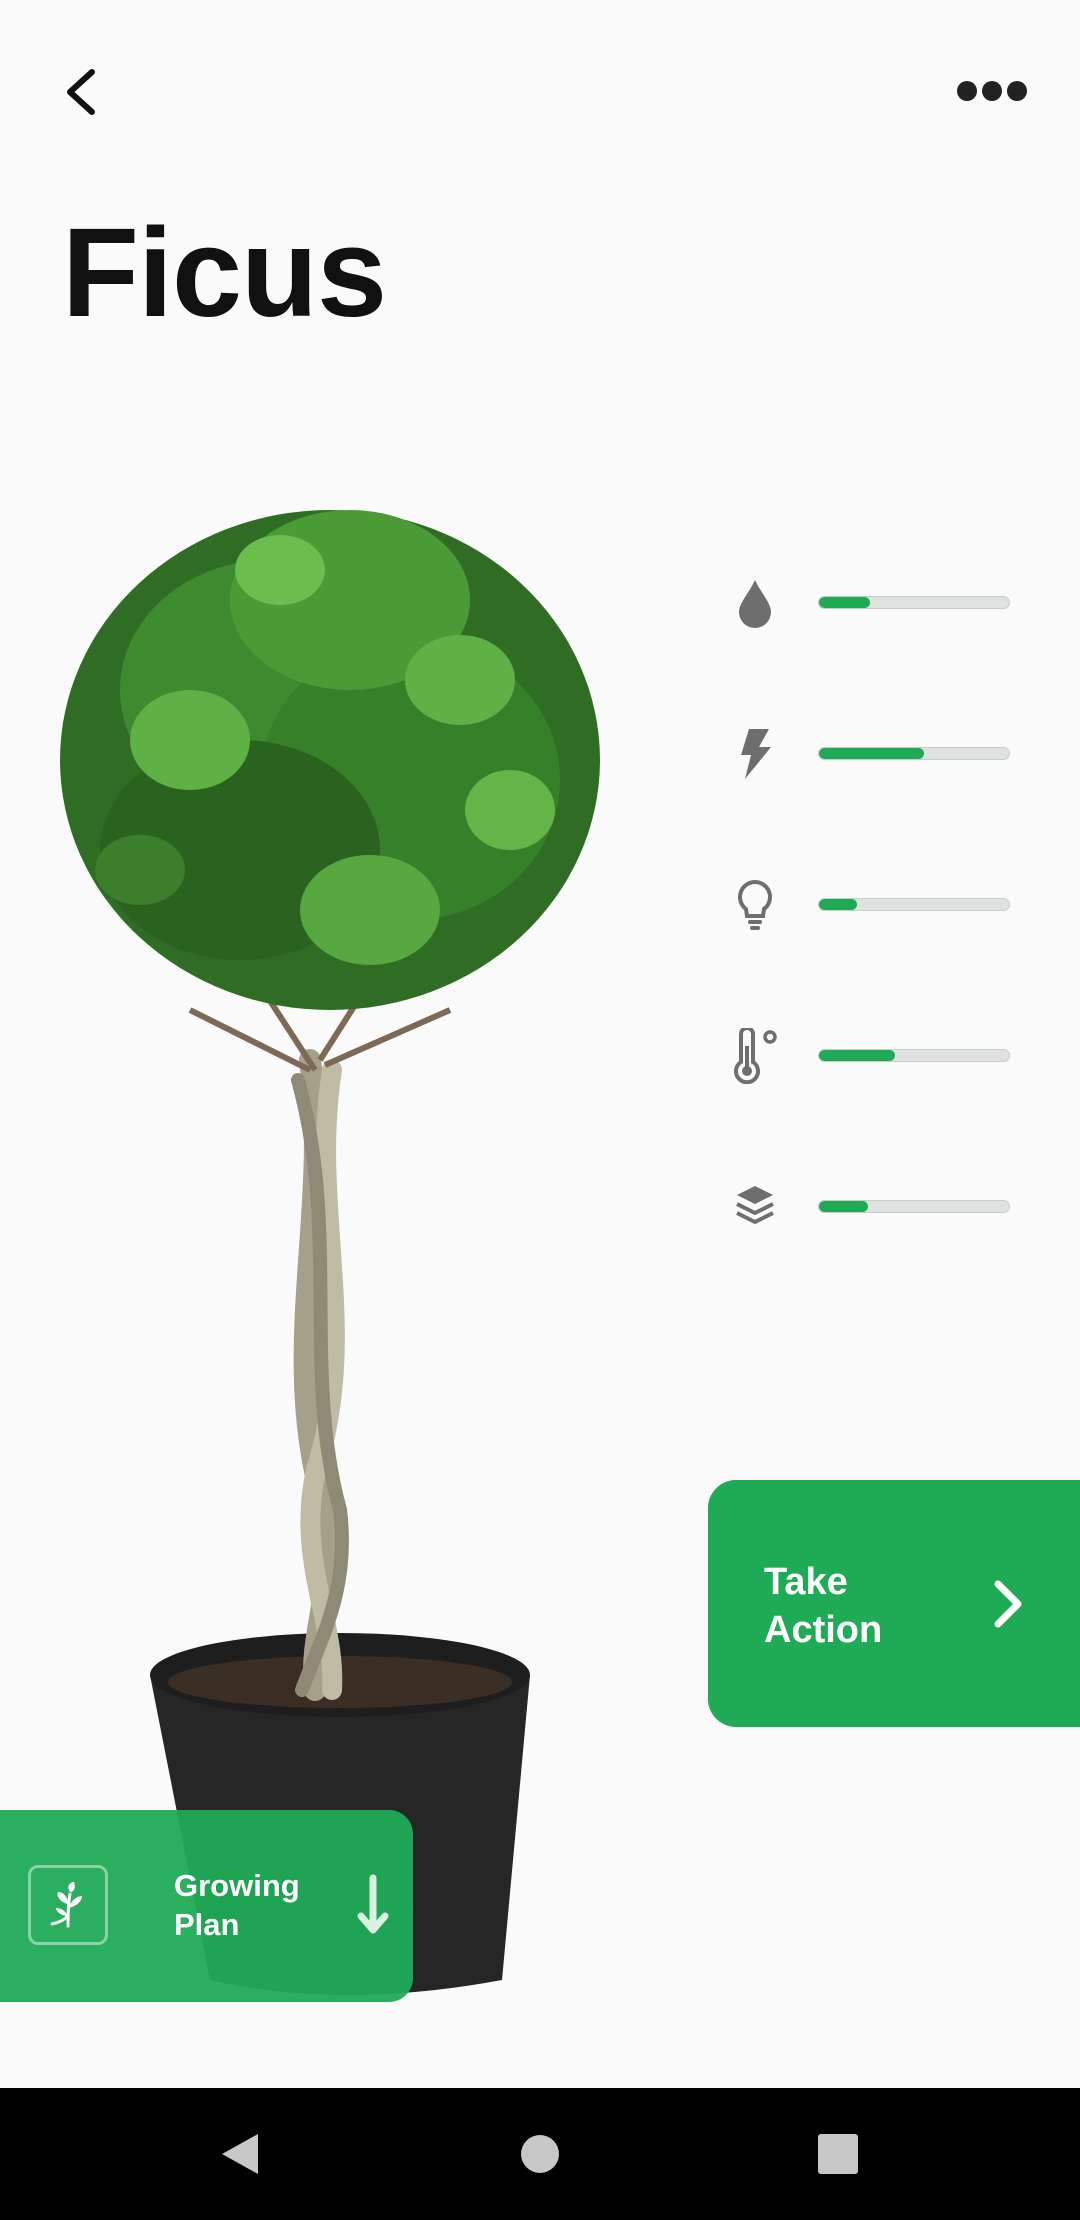 The height and width of the screenshot is (2220, 1080). I want to click on growing-plan-text: Growing Plan, so click(237, 1905).